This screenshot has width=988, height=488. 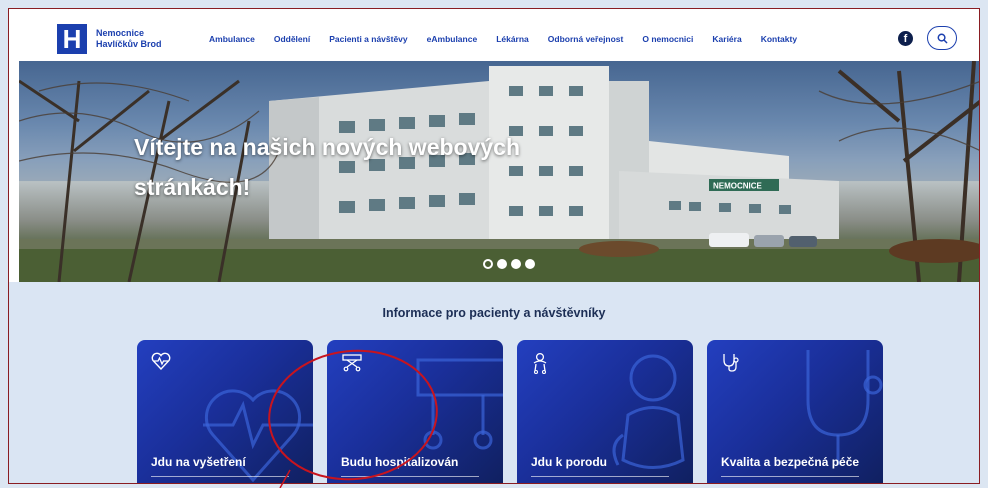 I want to click on card-hospitalization: Budu hospitalizován, so click(x=415, y=411).